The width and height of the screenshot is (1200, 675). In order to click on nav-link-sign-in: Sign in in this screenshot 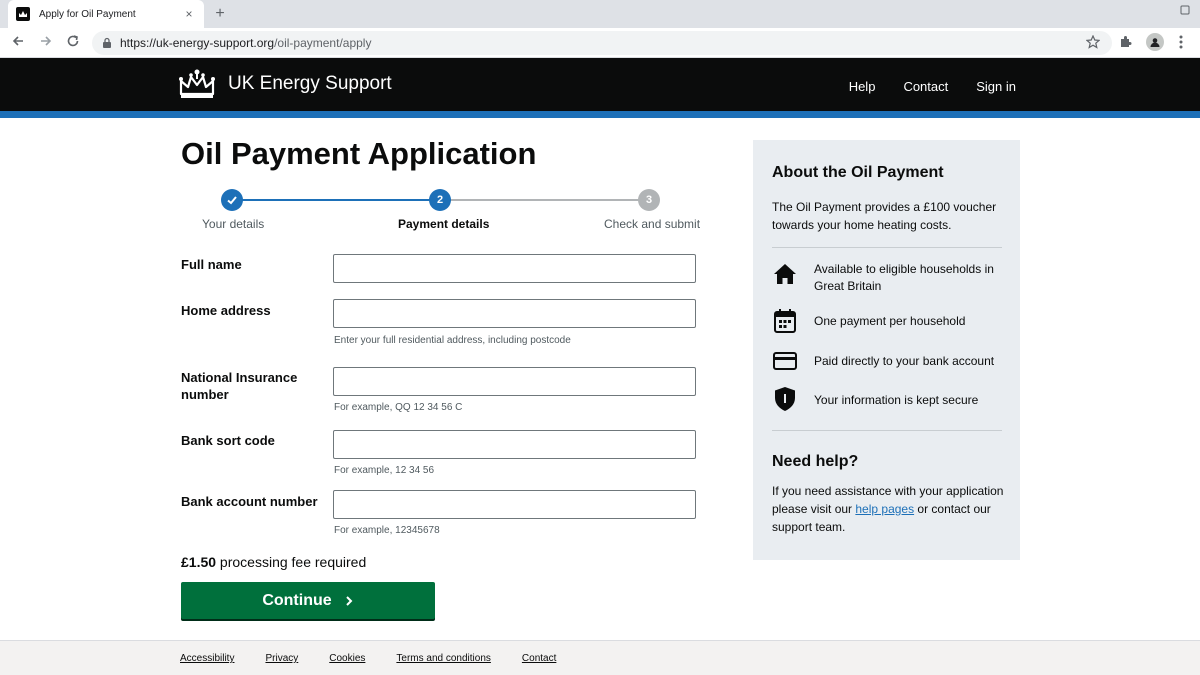, I will do `click(996, 86)`.